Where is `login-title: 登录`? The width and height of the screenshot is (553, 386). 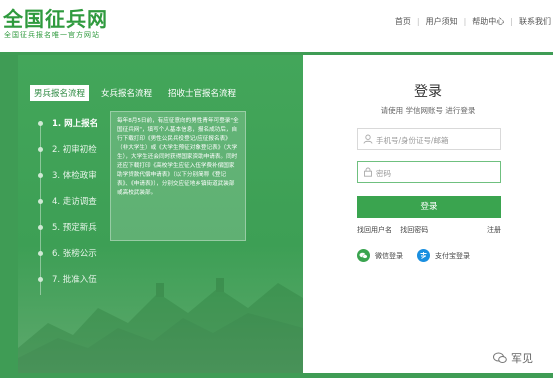
login-title: 登录 is located at coordinates (428, 92).